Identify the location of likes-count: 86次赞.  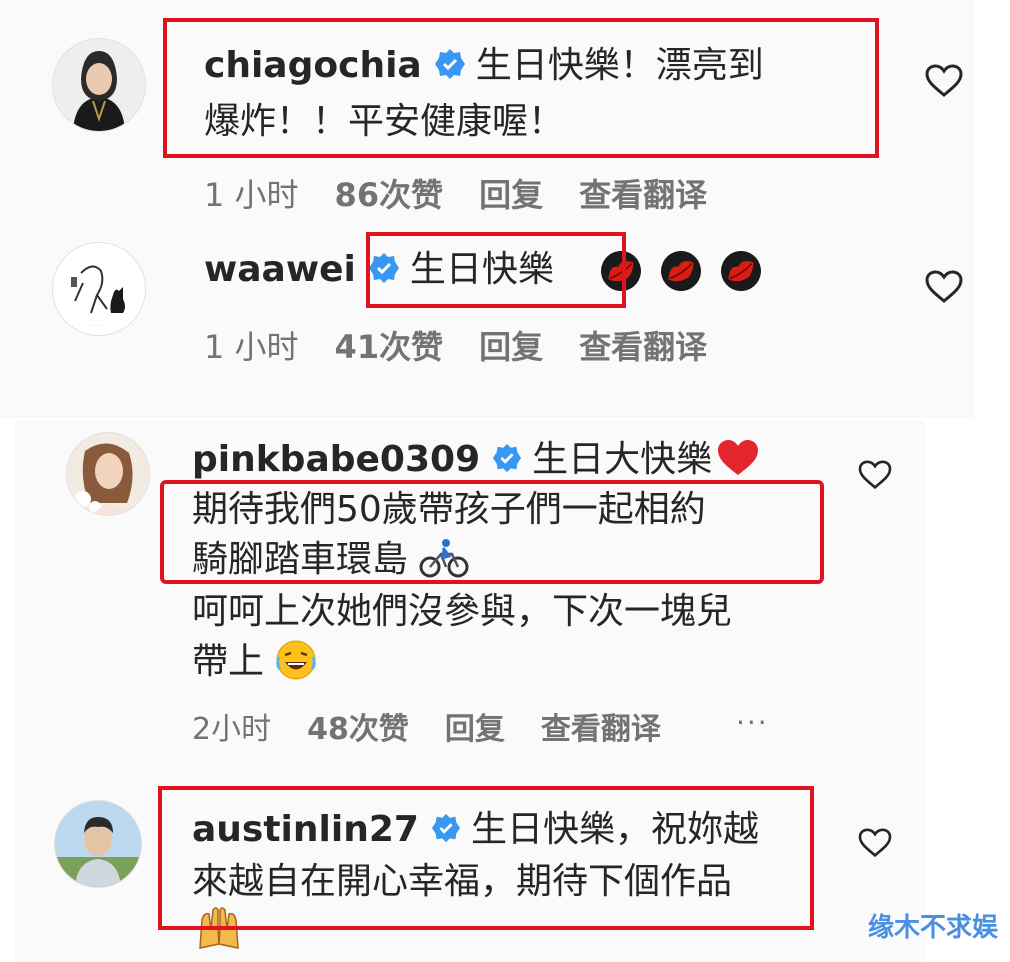
(389, 193).